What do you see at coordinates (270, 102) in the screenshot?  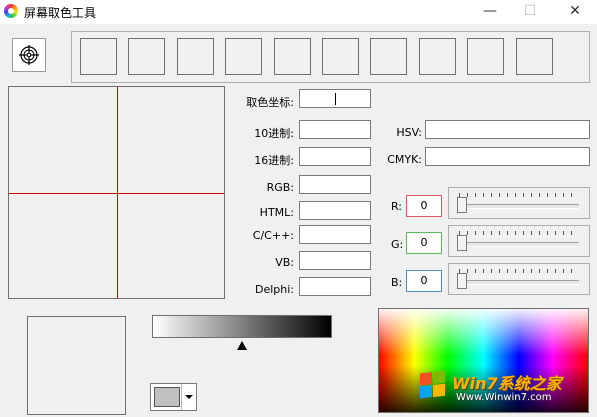 I see `coord-label: 取色坐标:` at bounding box center [270, 102].